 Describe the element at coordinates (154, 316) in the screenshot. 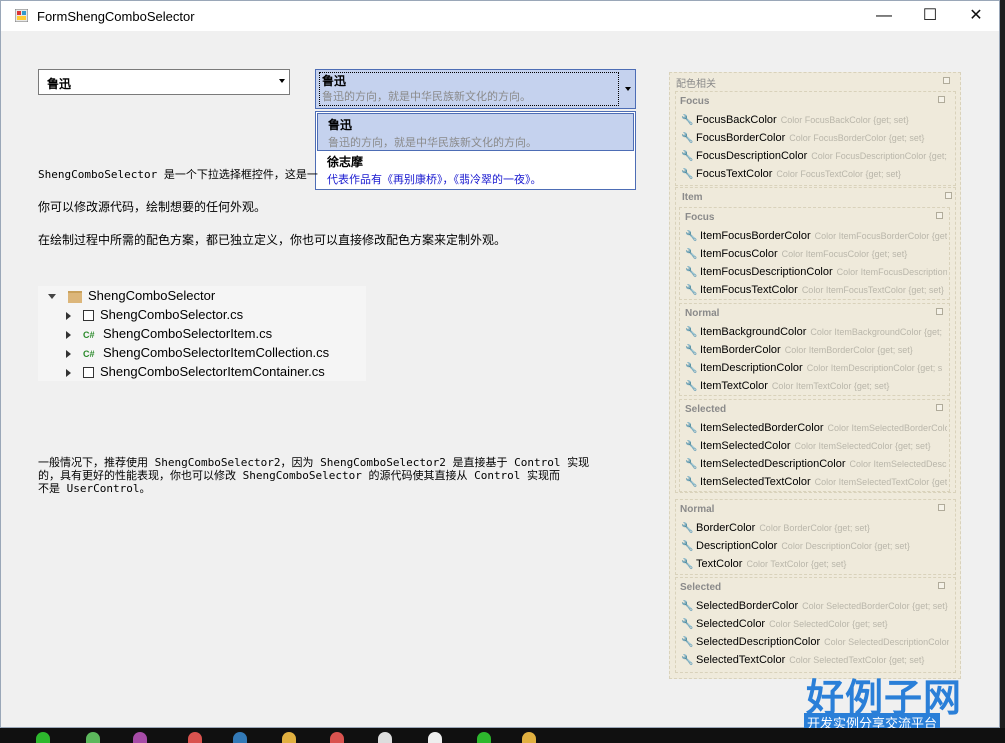

I see `tree-item: ShengComboSelector.cs` at that location.